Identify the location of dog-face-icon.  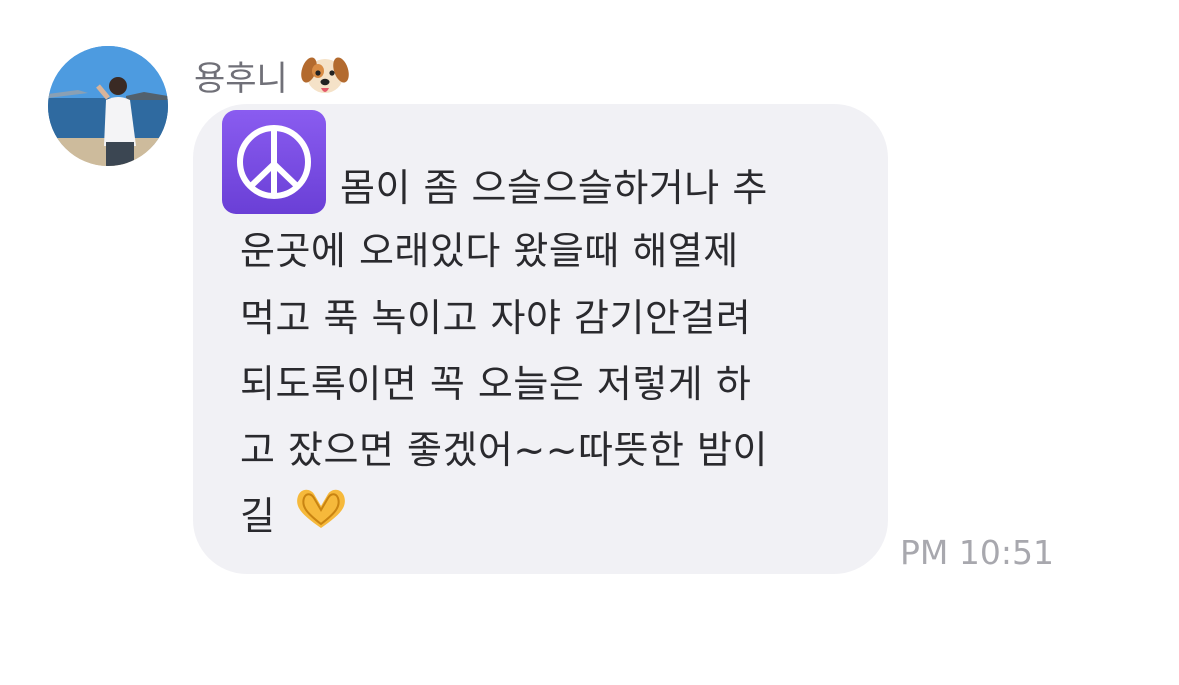
(324, 80).